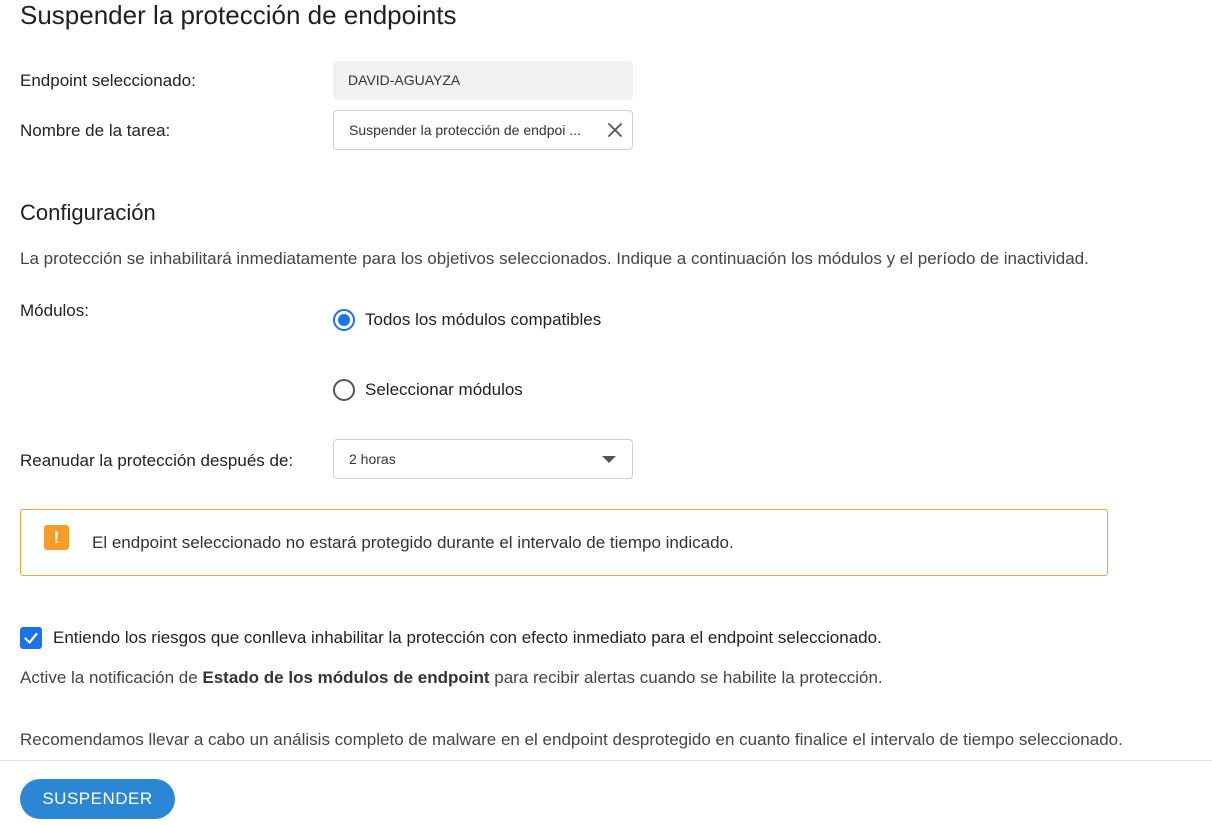  I want to click on checkmark-icon, so click(31, 638).